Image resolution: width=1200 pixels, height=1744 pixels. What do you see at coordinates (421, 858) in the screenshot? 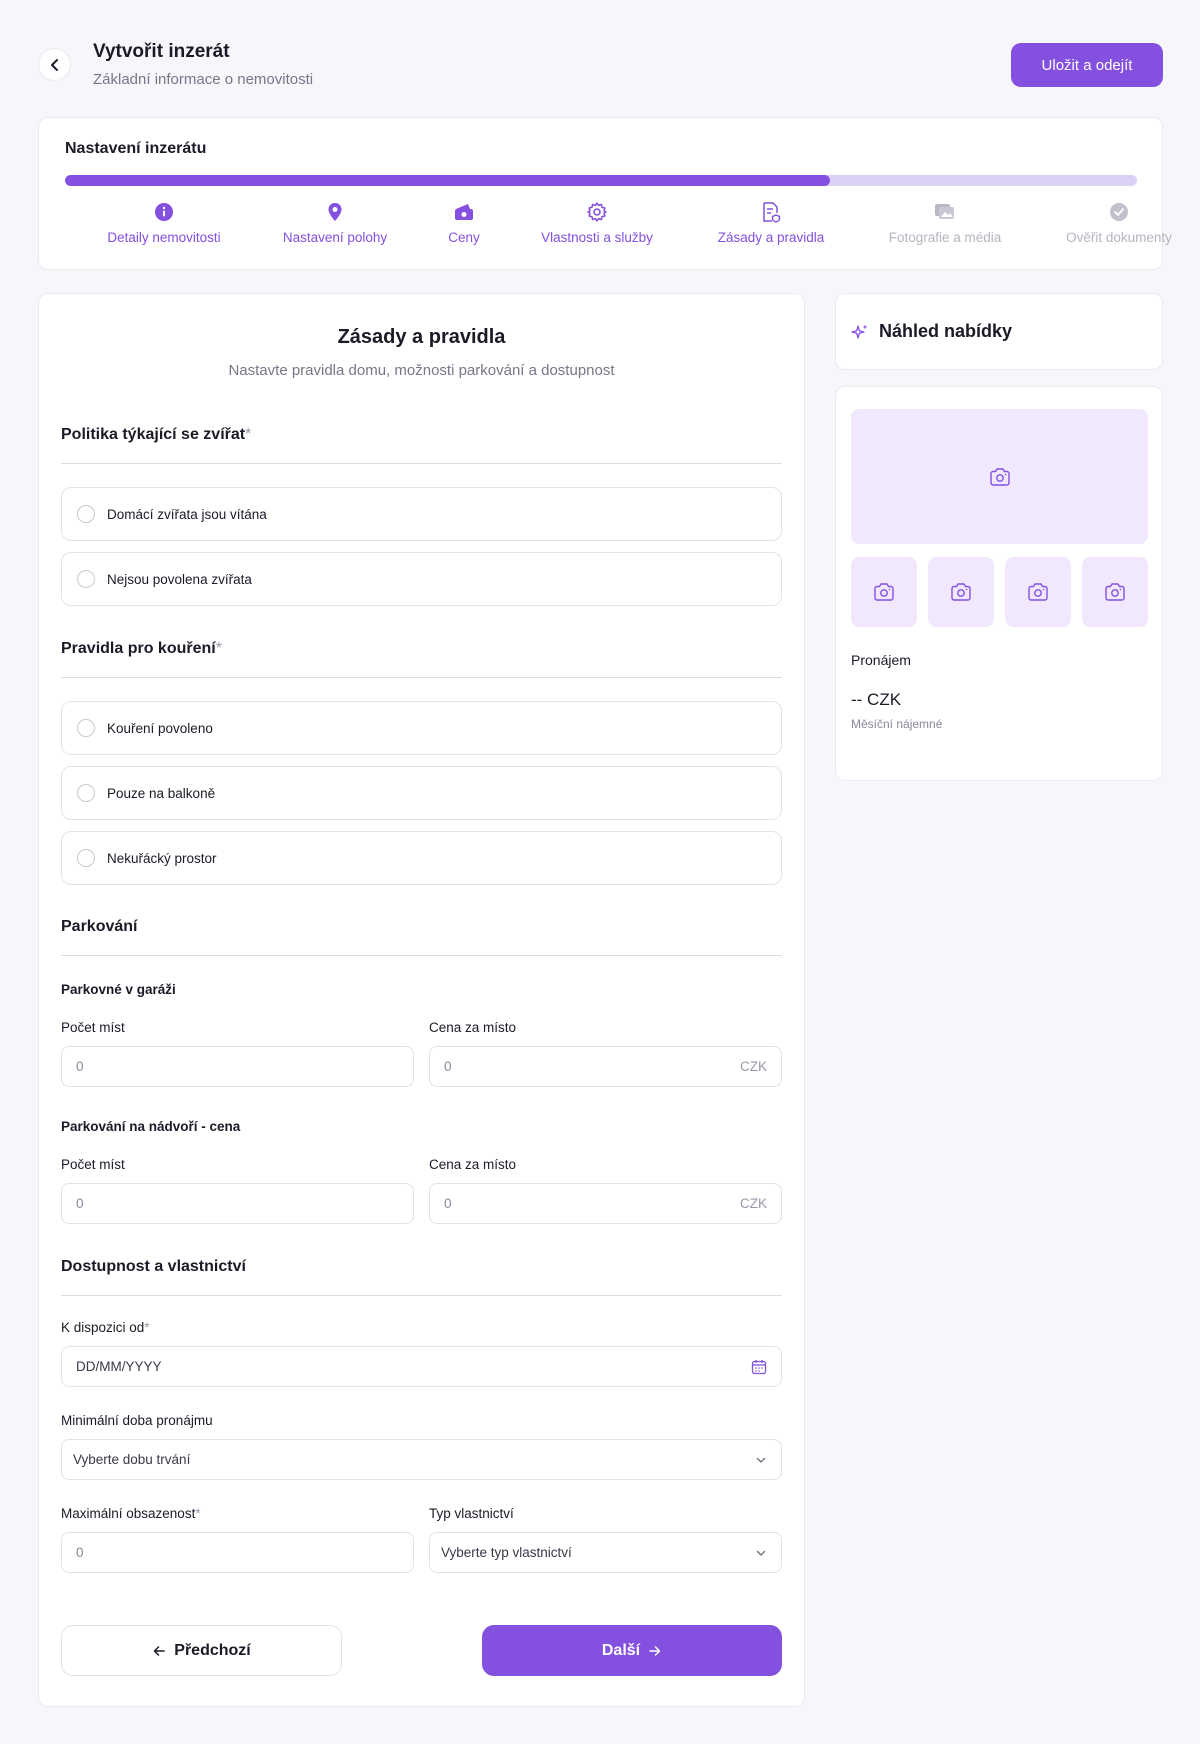
I see `radio-non-smoking: Nekuřácký prostor` at bounding box center [421, 858].